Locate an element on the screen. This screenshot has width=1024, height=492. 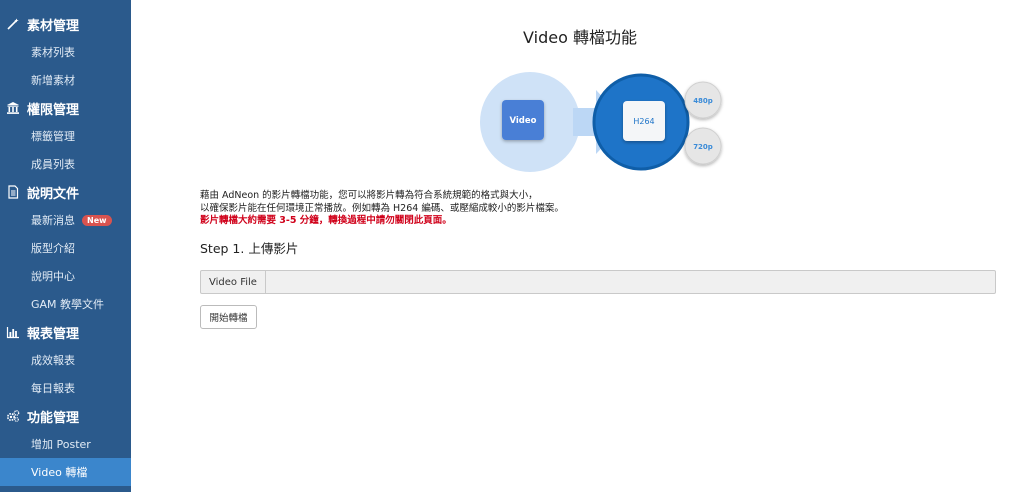
sidebar-item-add-material: 新增素材 is located at coordinates (65, 80).